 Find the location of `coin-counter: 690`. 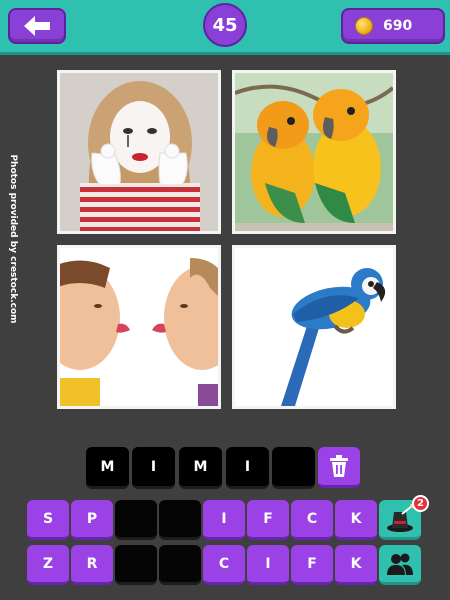

coin-counter: 690 is located at coordinates (393, 26).